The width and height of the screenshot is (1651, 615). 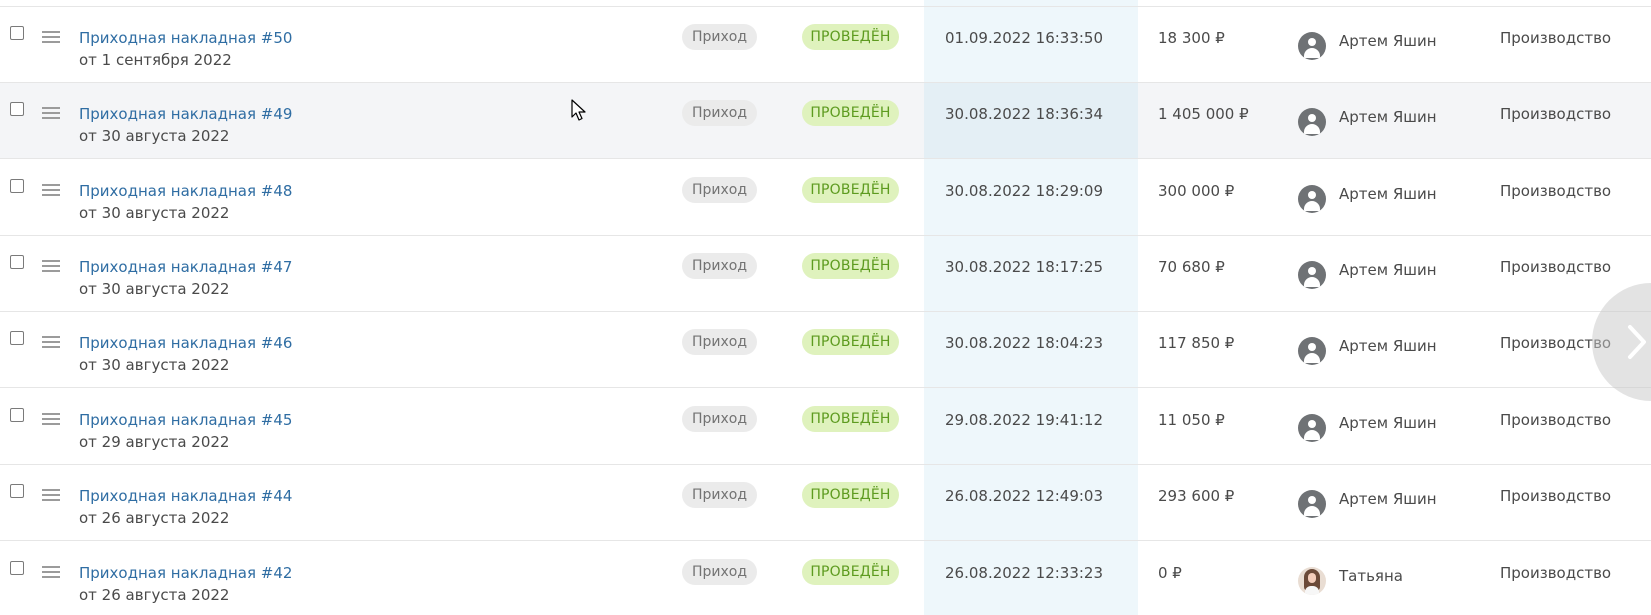 I want to click on document-date: 01.09.2022 16:33:50, so click(x=1024, y=38).